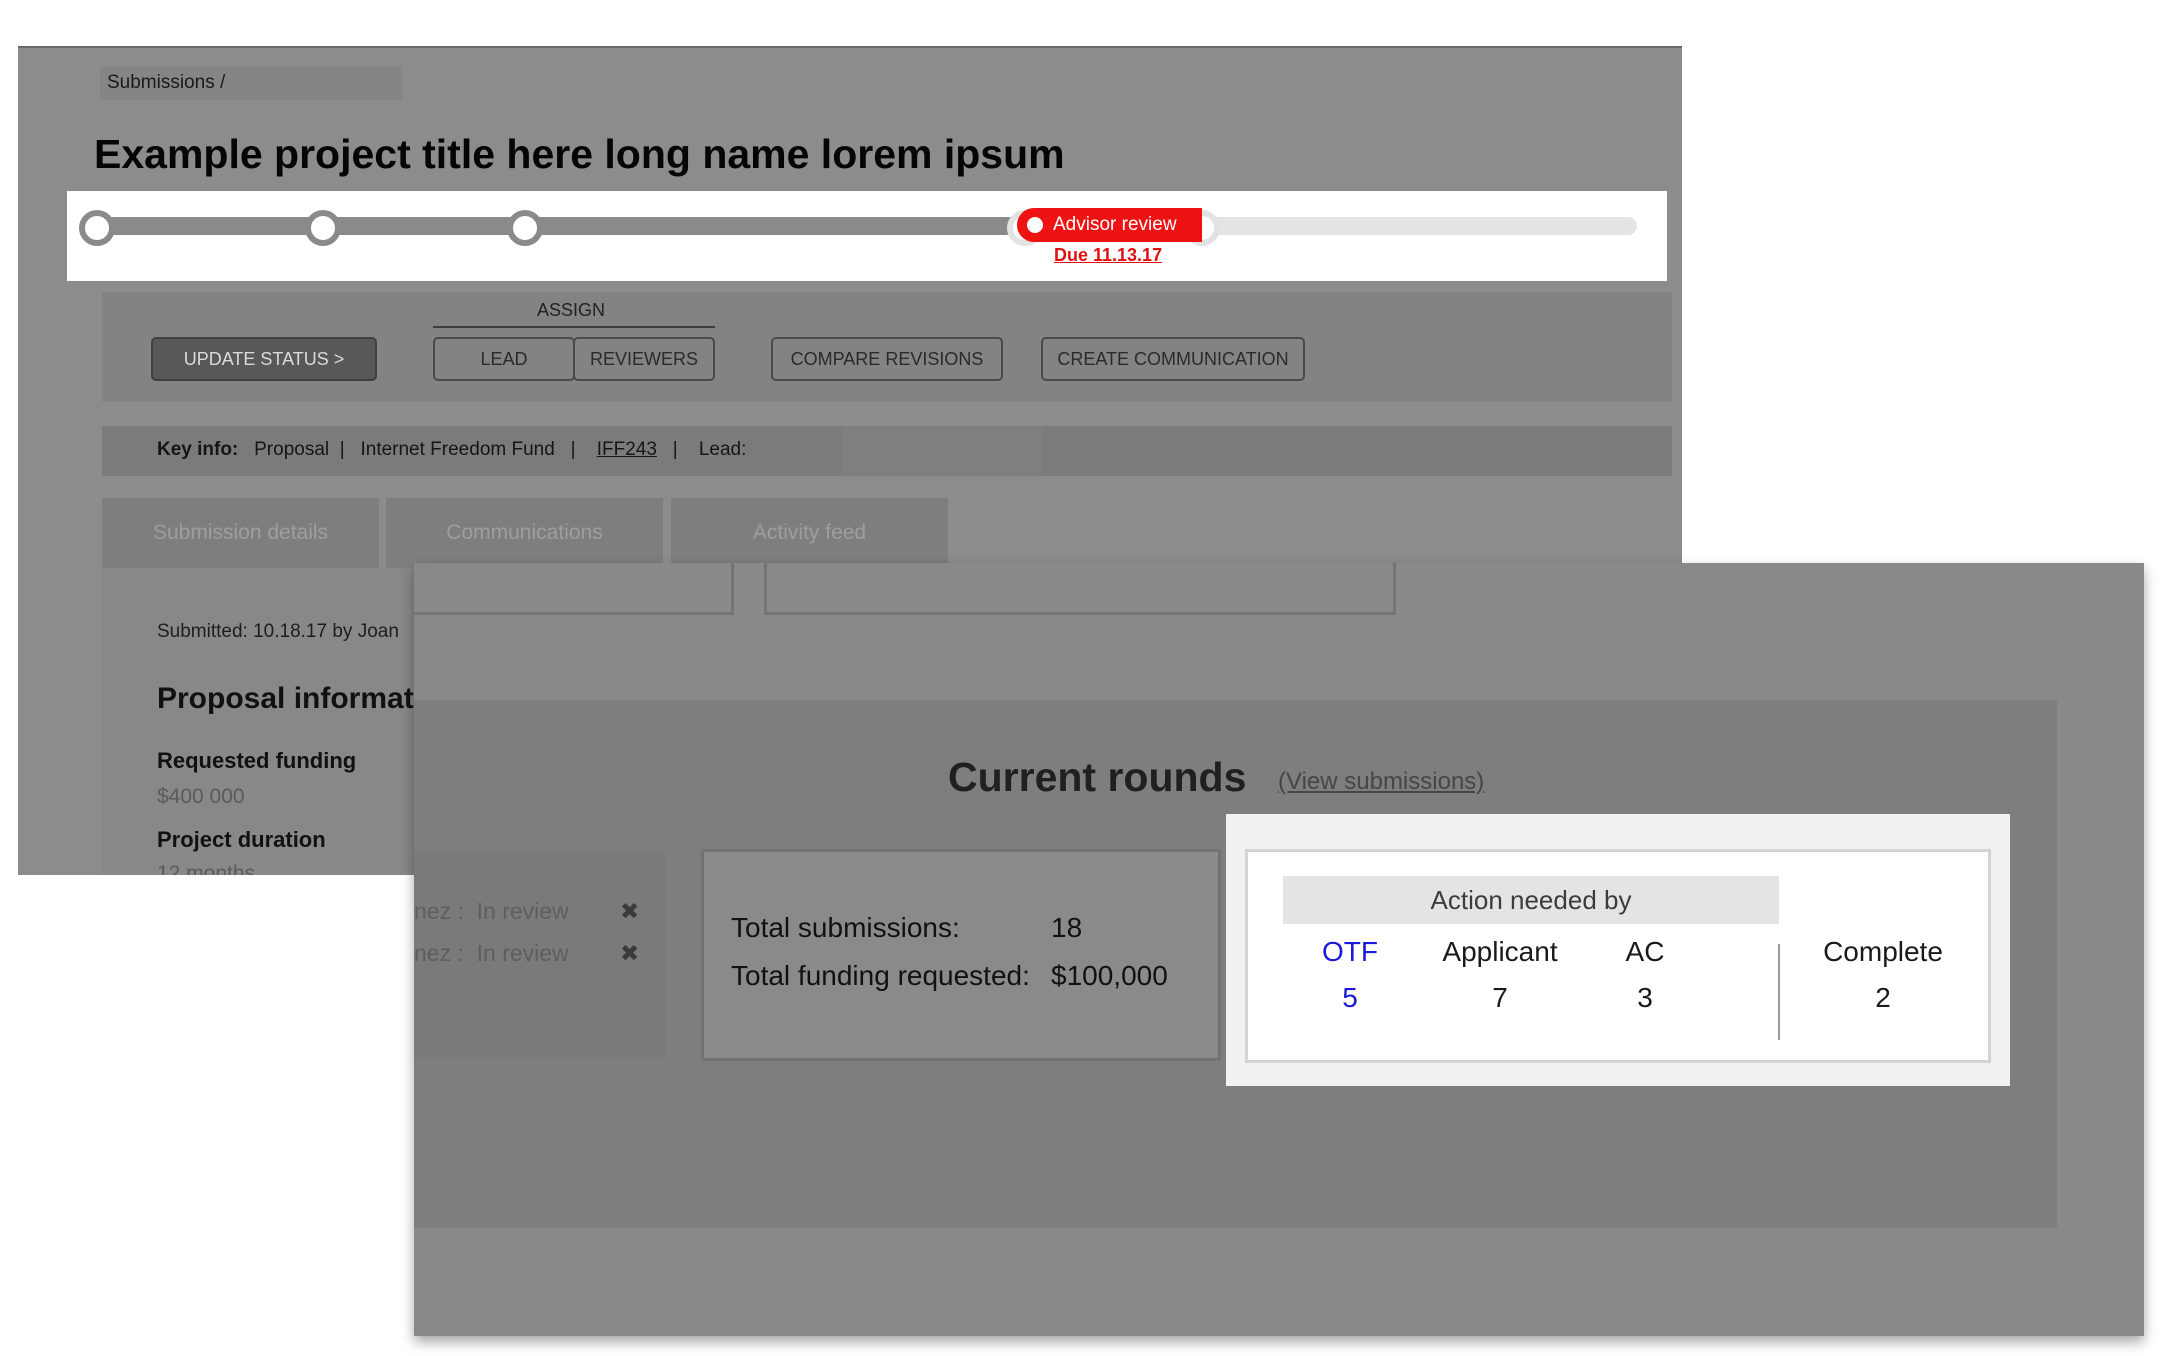 This screenshot has height=1356, width=2160. What do you see at coordinates (574, 327) in the screenshot?
I see `assign-group-divider` at bounding box center [574, 327].